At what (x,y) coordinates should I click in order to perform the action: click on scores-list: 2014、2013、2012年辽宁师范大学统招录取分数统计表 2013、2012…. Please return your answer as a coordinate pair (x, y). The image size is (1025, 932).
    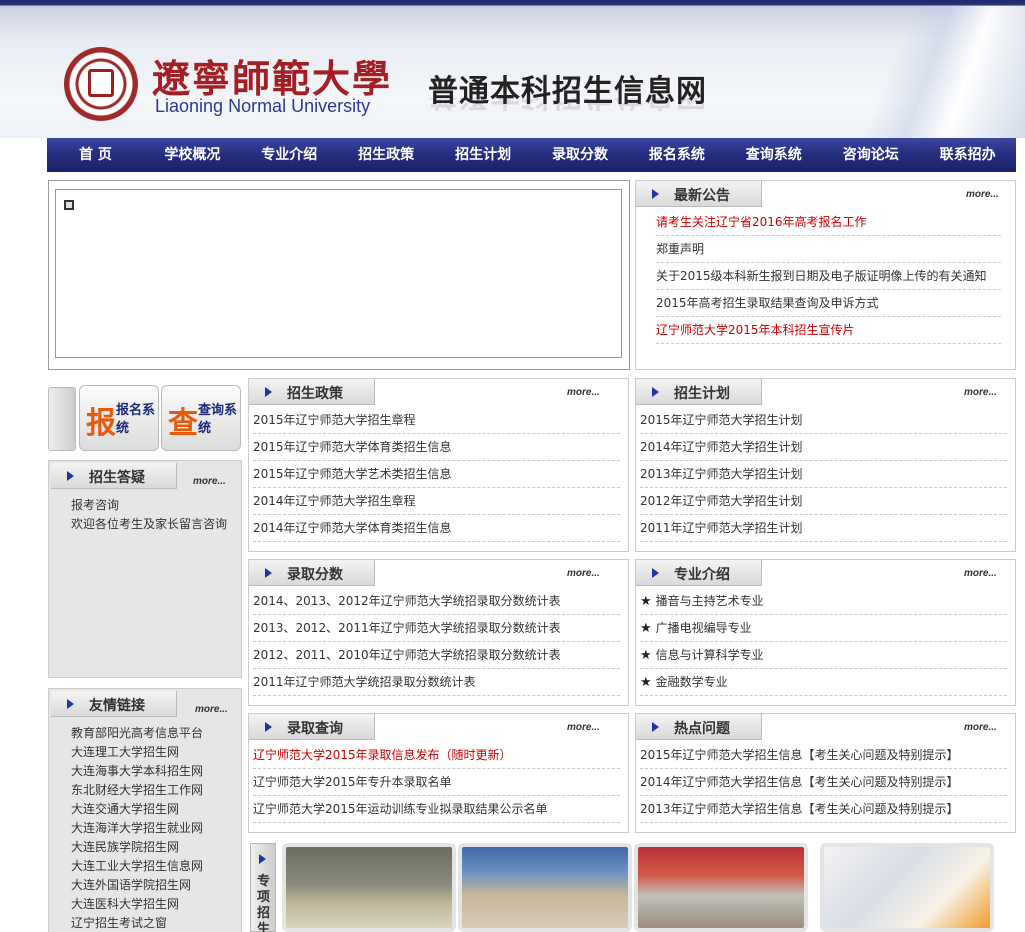
    Looking at the image, I should click on (436, 642).